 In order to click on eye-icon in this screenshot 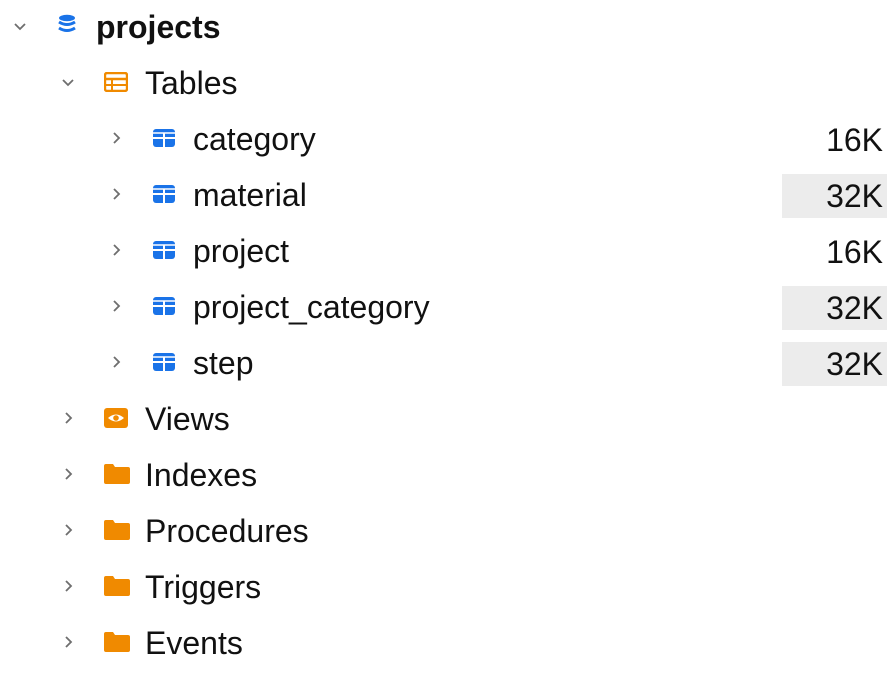, I will do `click(116, 418)`.